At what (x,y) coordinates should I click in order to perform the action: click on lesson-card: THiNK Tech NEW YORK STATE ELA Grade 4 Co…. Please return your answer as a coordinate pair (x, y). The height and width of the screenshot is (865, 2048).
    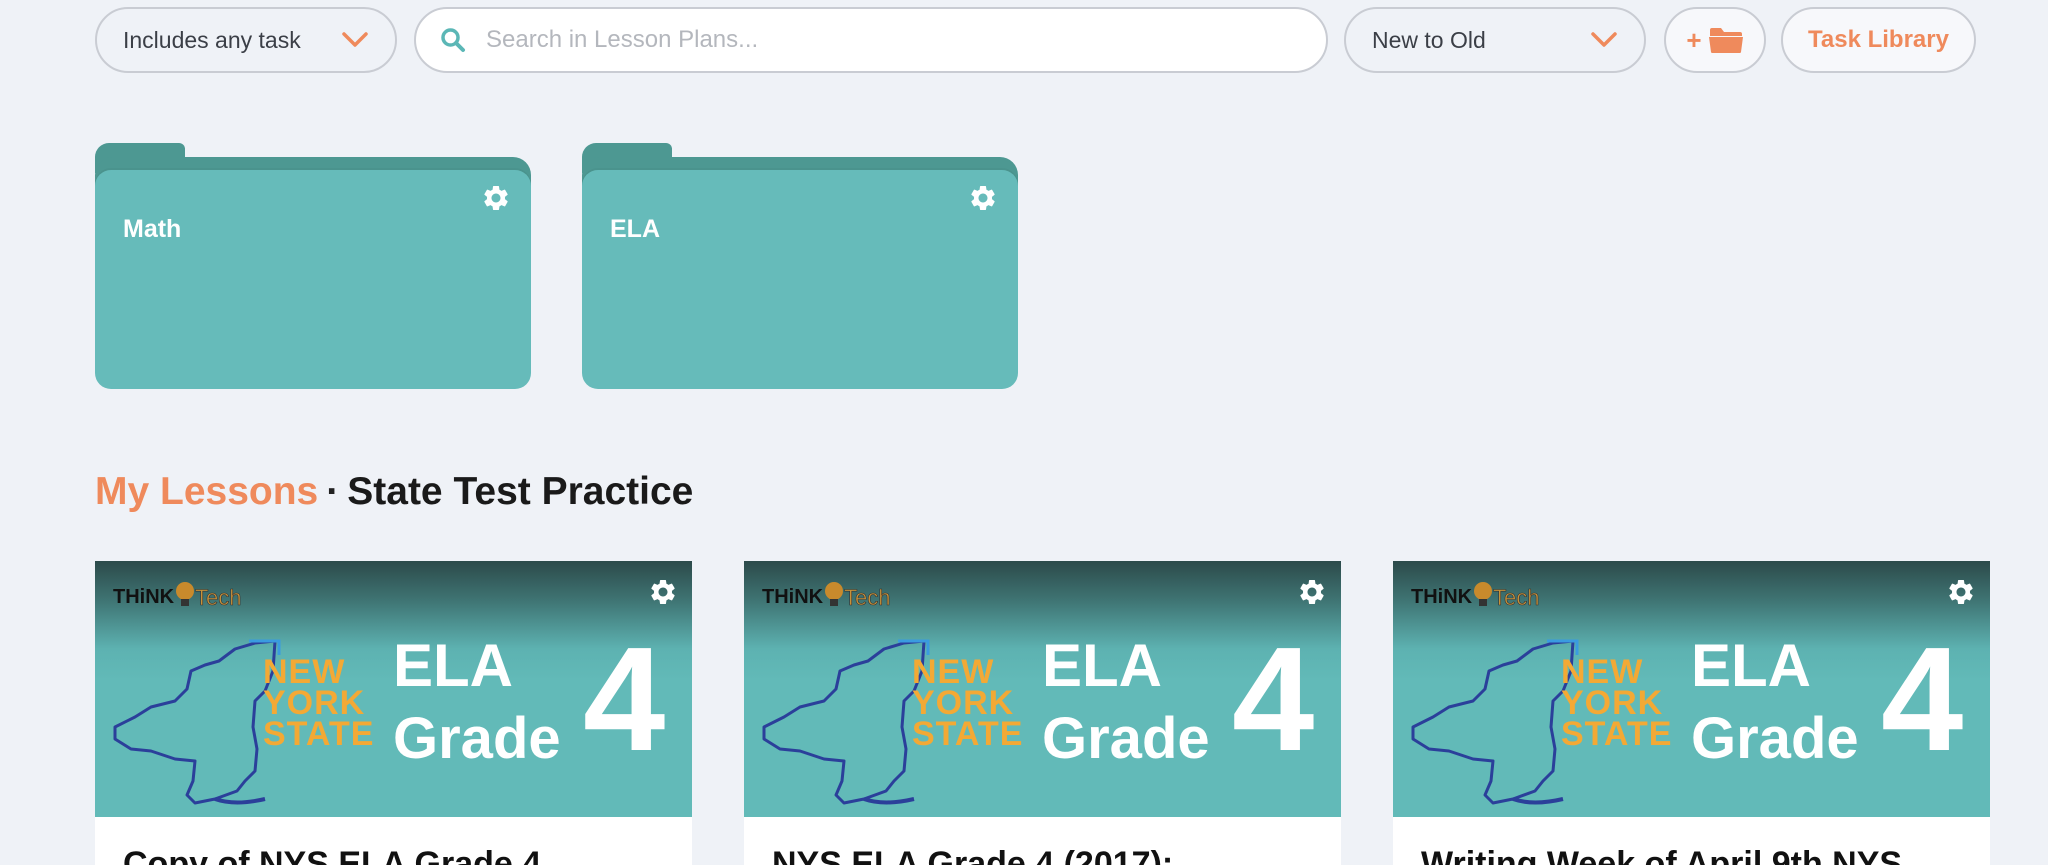
    Looking at the image, I should click on (393, 713).